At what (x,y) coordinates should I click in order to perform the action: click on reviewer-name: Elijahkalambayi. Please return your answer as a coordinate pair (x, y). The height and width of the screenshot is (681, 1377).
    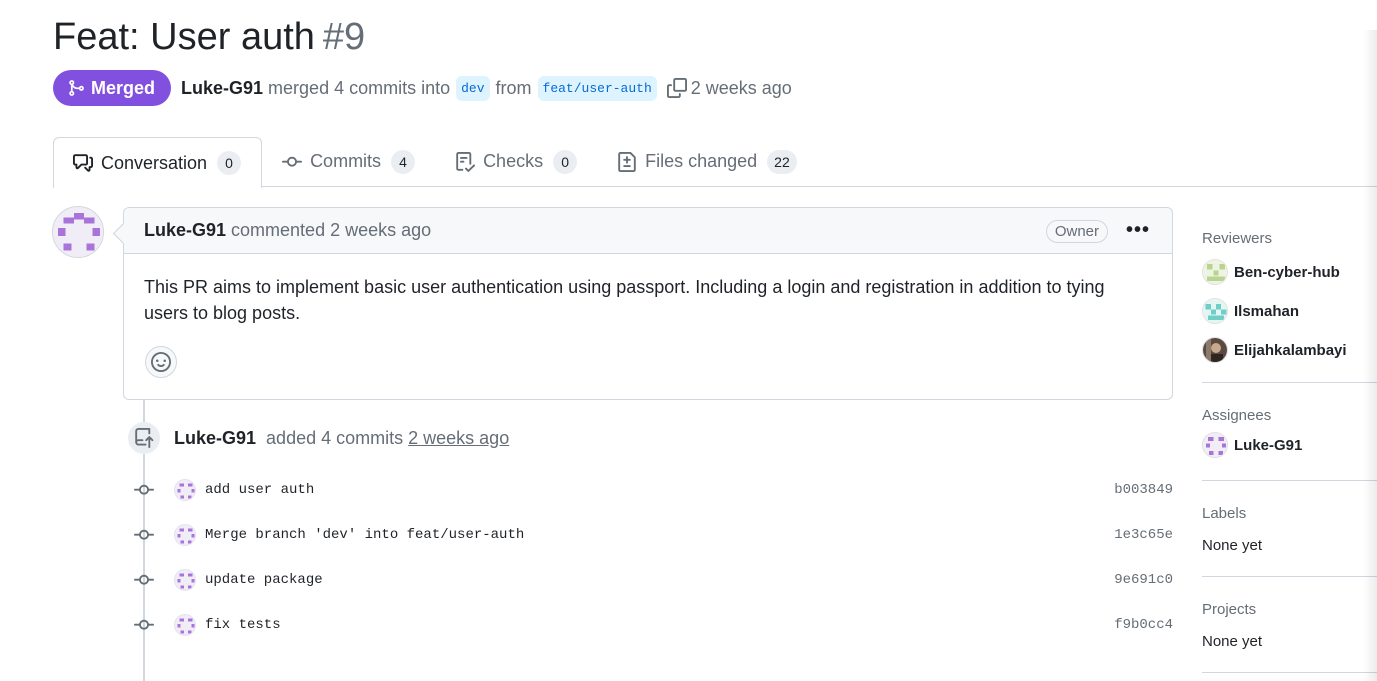
    Looking at the image, I should click on (1290, 350).